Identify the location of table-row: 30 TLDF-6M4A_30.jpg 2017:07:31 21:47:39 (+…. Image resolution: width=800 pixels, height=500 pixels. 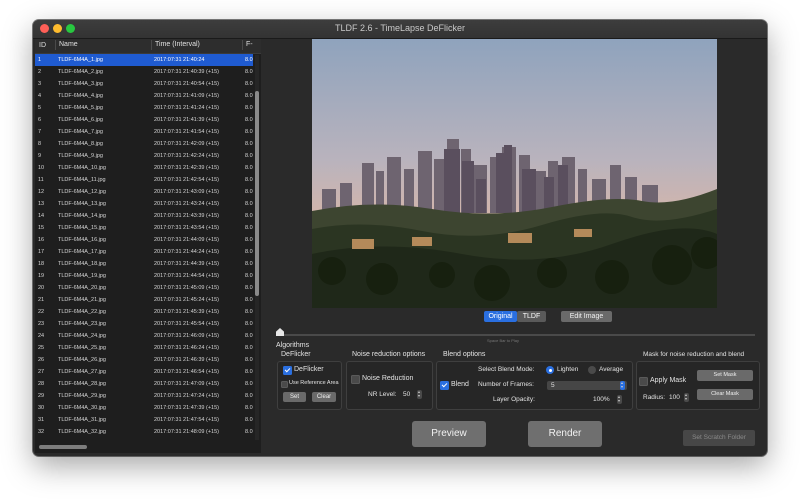
(144, 408).